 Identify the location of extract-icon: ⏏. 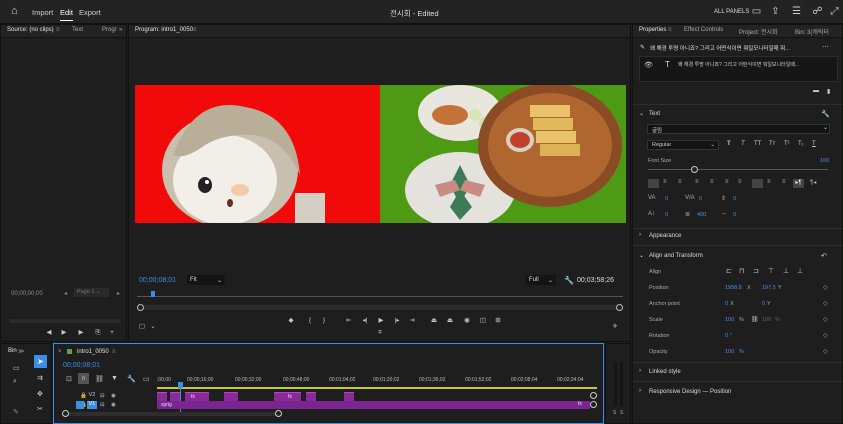
(450, 321).